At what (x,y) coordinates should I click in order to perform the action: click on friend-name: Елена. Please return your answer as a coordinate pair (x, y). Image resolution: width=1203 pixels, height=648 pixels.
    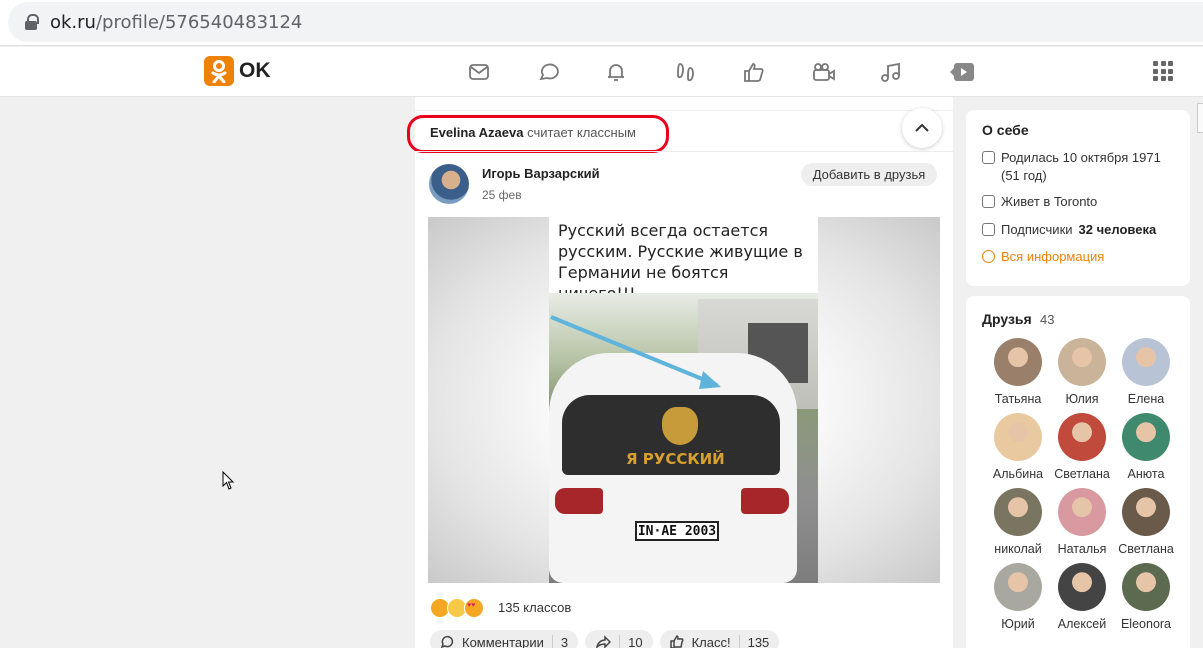
    Looking at the image, I should click on (1146, 399).